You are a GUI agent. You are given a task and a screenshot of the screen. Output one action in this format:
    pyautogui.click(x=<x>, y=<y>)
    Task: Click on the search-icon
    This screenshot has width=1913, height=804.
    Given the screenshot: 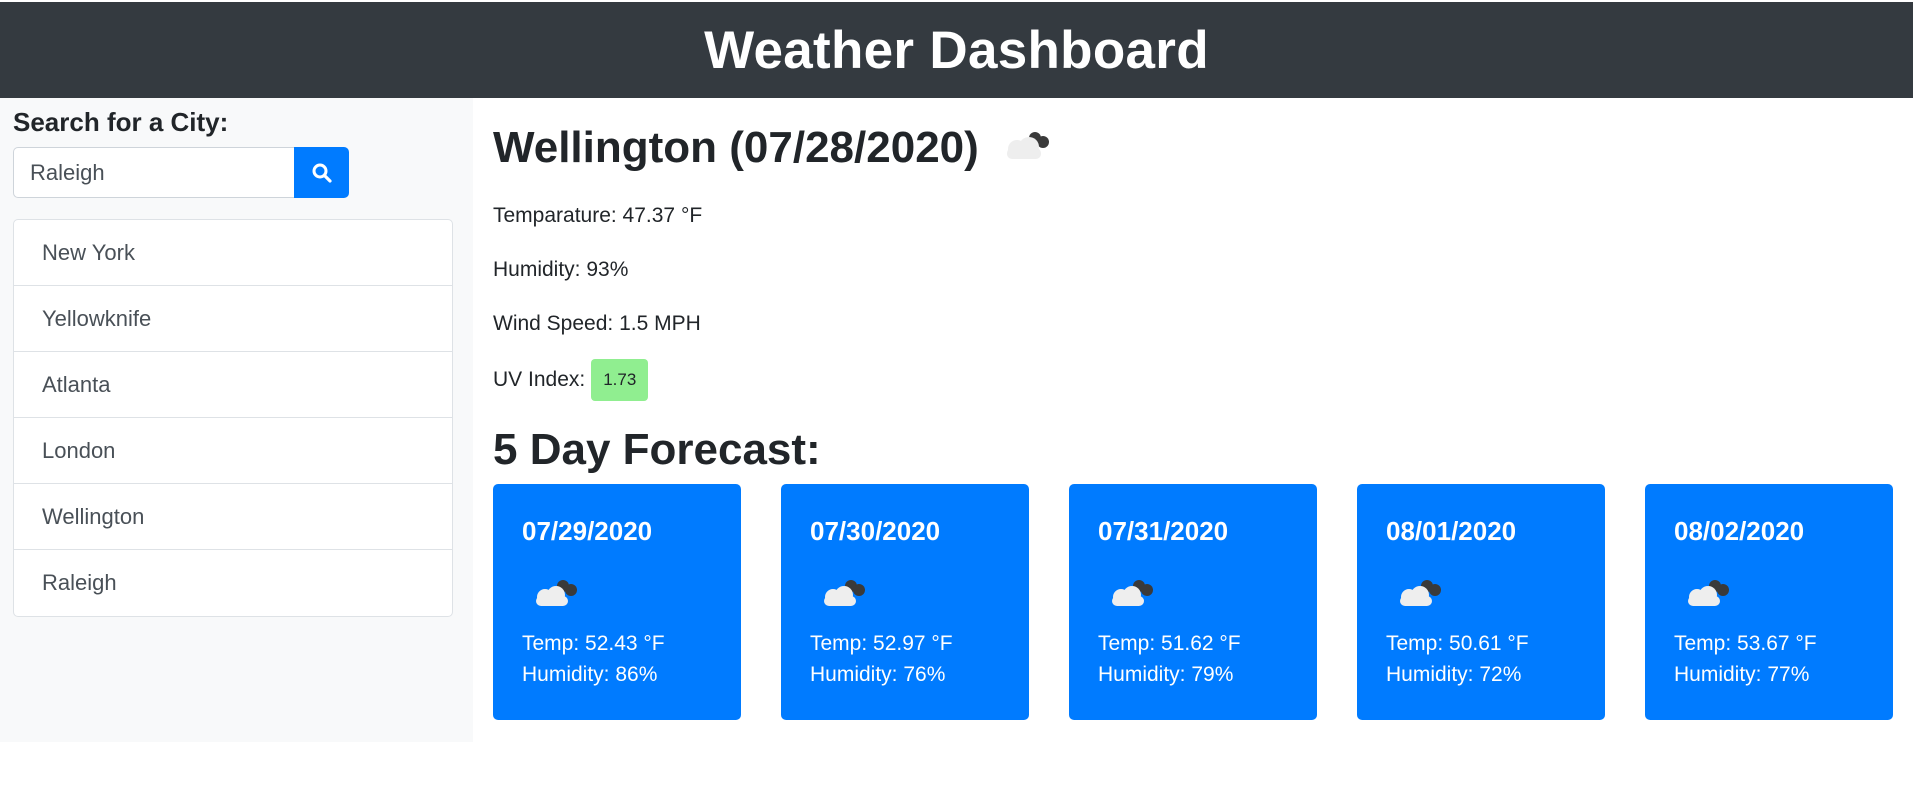 What is the action you would take?
    pyautogui.click(x=322, y=173)
    